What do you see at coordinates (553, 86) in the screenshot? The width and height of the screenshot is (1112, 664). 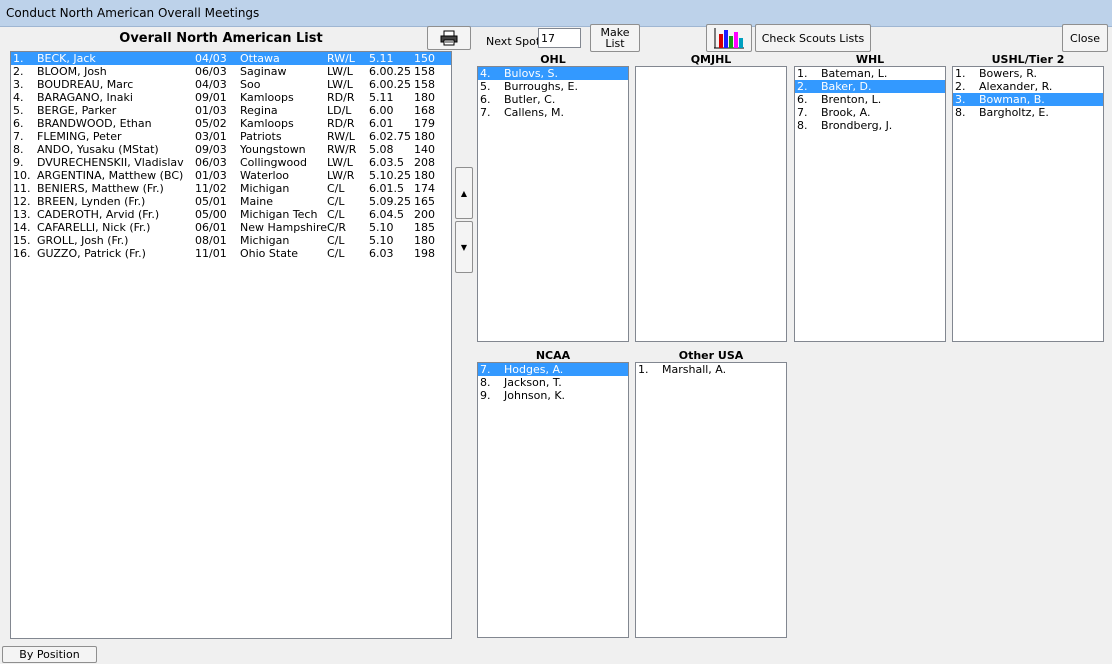 I see `ohl-list-item: 5. Burroughs, E.` at bounding box center [553, 86].